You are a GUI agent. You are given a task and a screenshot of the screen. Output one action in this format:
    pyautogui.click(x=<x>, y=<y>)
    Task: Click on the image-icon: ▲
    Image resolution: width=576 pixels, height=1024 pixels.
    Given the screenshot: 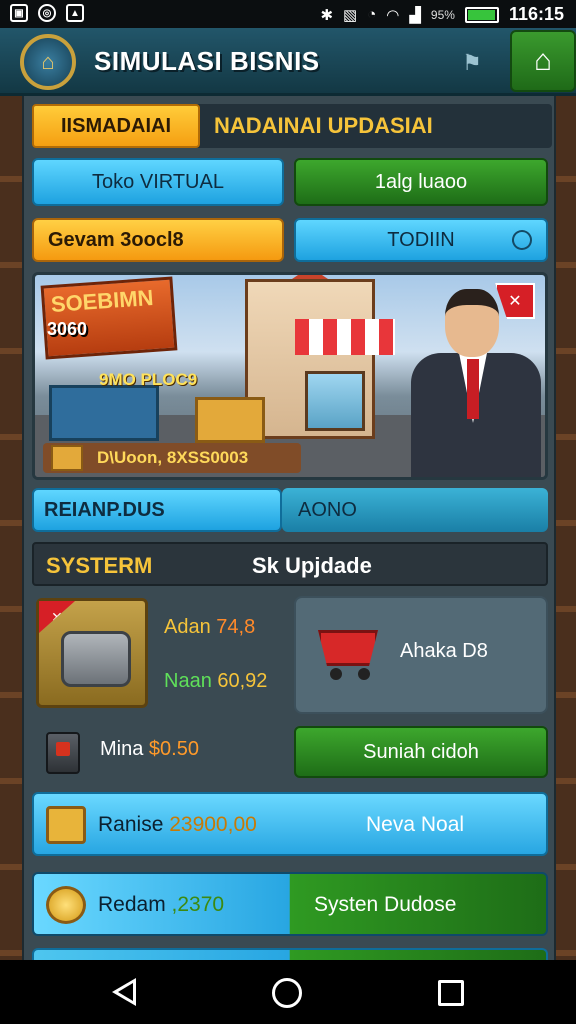 What is the action you would take?
    pyautogui.click(x=75, y=13)
    